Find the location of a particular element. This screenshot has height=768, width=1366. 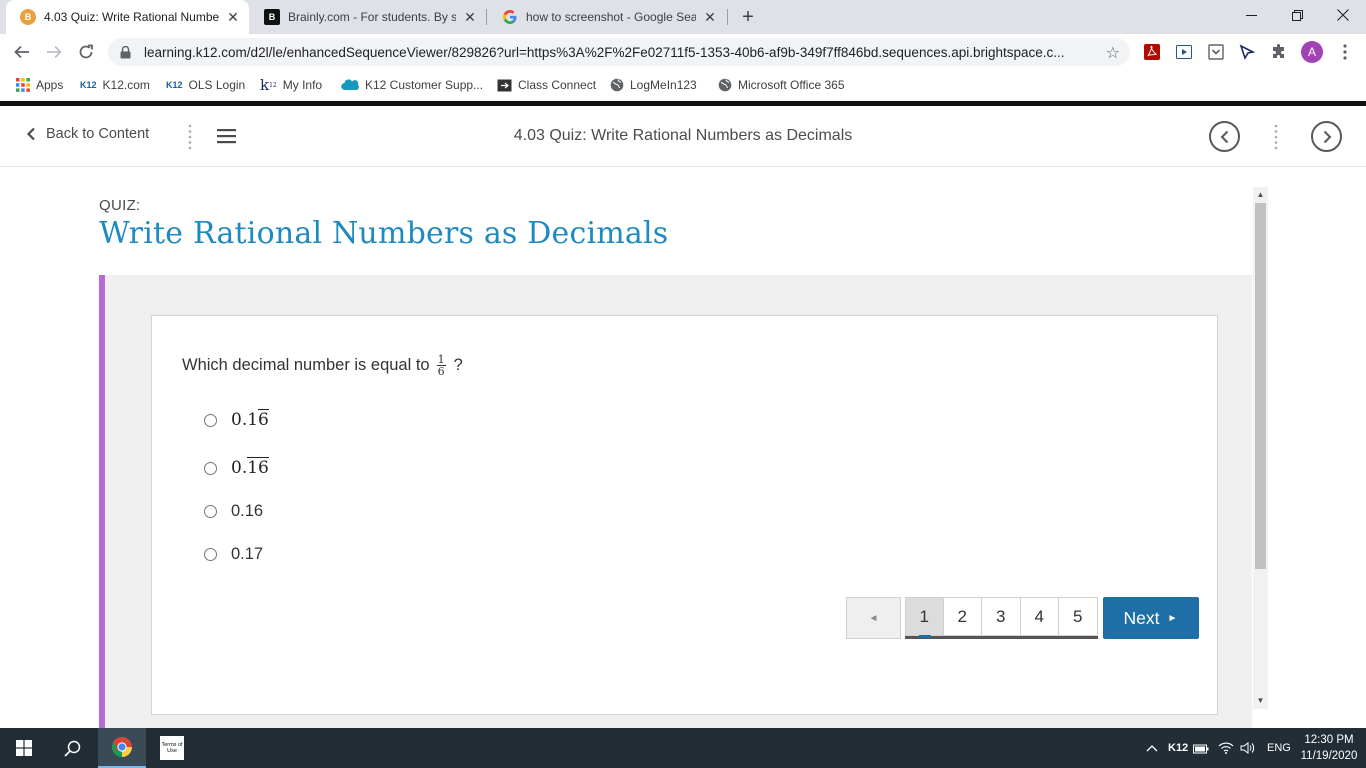

page-button-3: 3 is located at coordinates (1001, 616).